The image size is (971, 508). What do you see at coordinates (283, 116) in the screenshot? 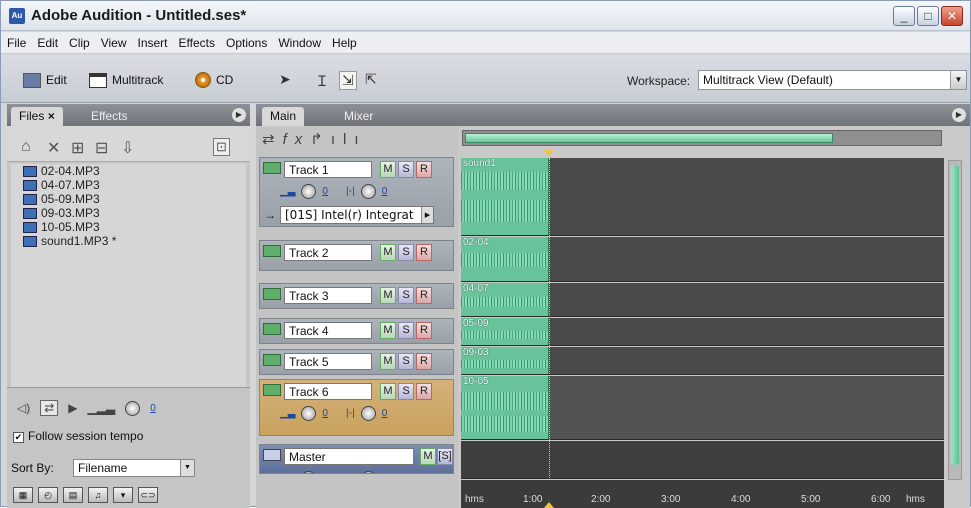
I see `tab-main: Main` at bounding box center [283, 116].